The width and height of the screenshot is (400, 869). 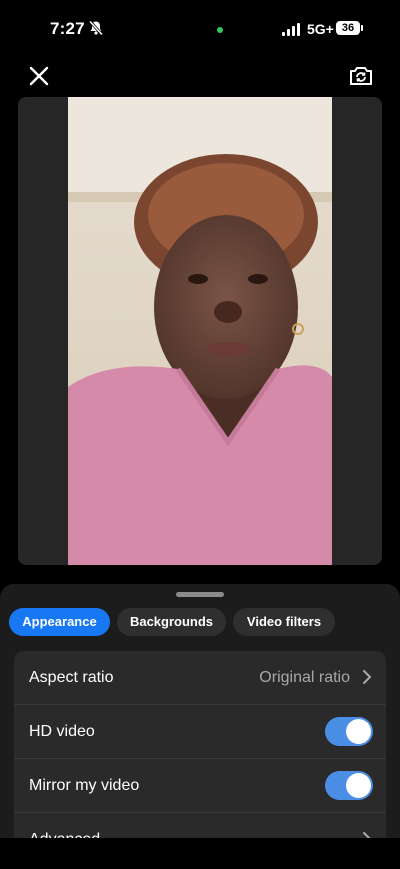 What do you see at coordinates (320, 29) in the screenshot?
I see `network-type: 5G+` at bounding box center [320, 29].